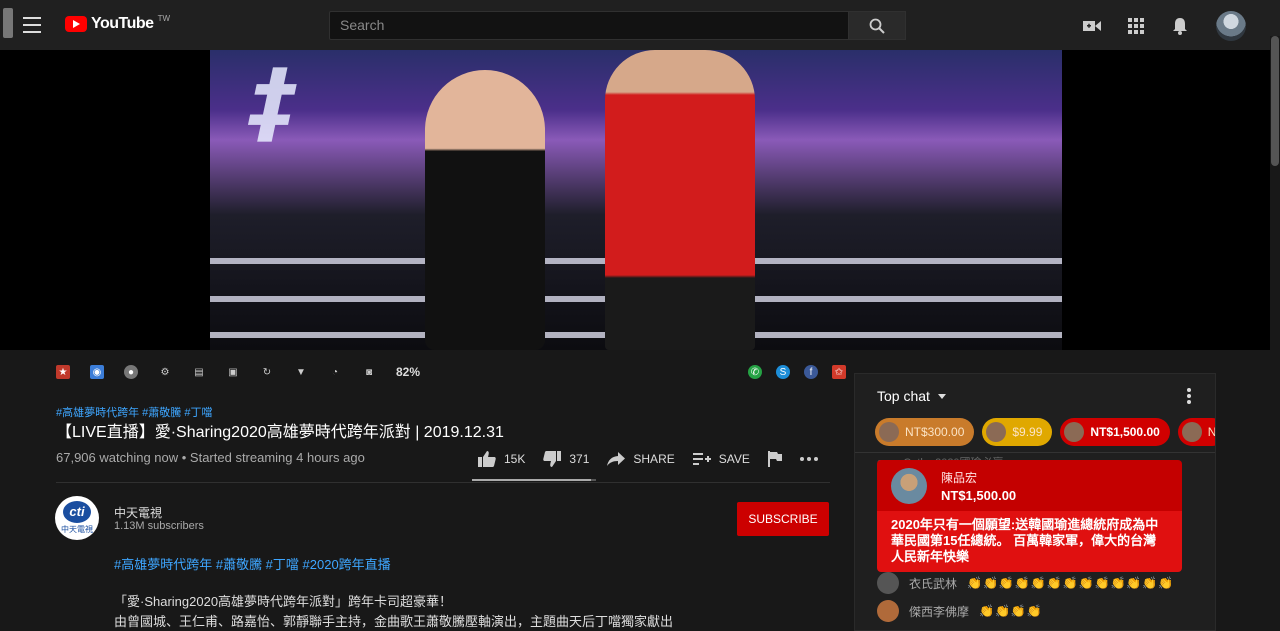  I want to click on youtube-logo: YouTube TW, so click(117, 23).